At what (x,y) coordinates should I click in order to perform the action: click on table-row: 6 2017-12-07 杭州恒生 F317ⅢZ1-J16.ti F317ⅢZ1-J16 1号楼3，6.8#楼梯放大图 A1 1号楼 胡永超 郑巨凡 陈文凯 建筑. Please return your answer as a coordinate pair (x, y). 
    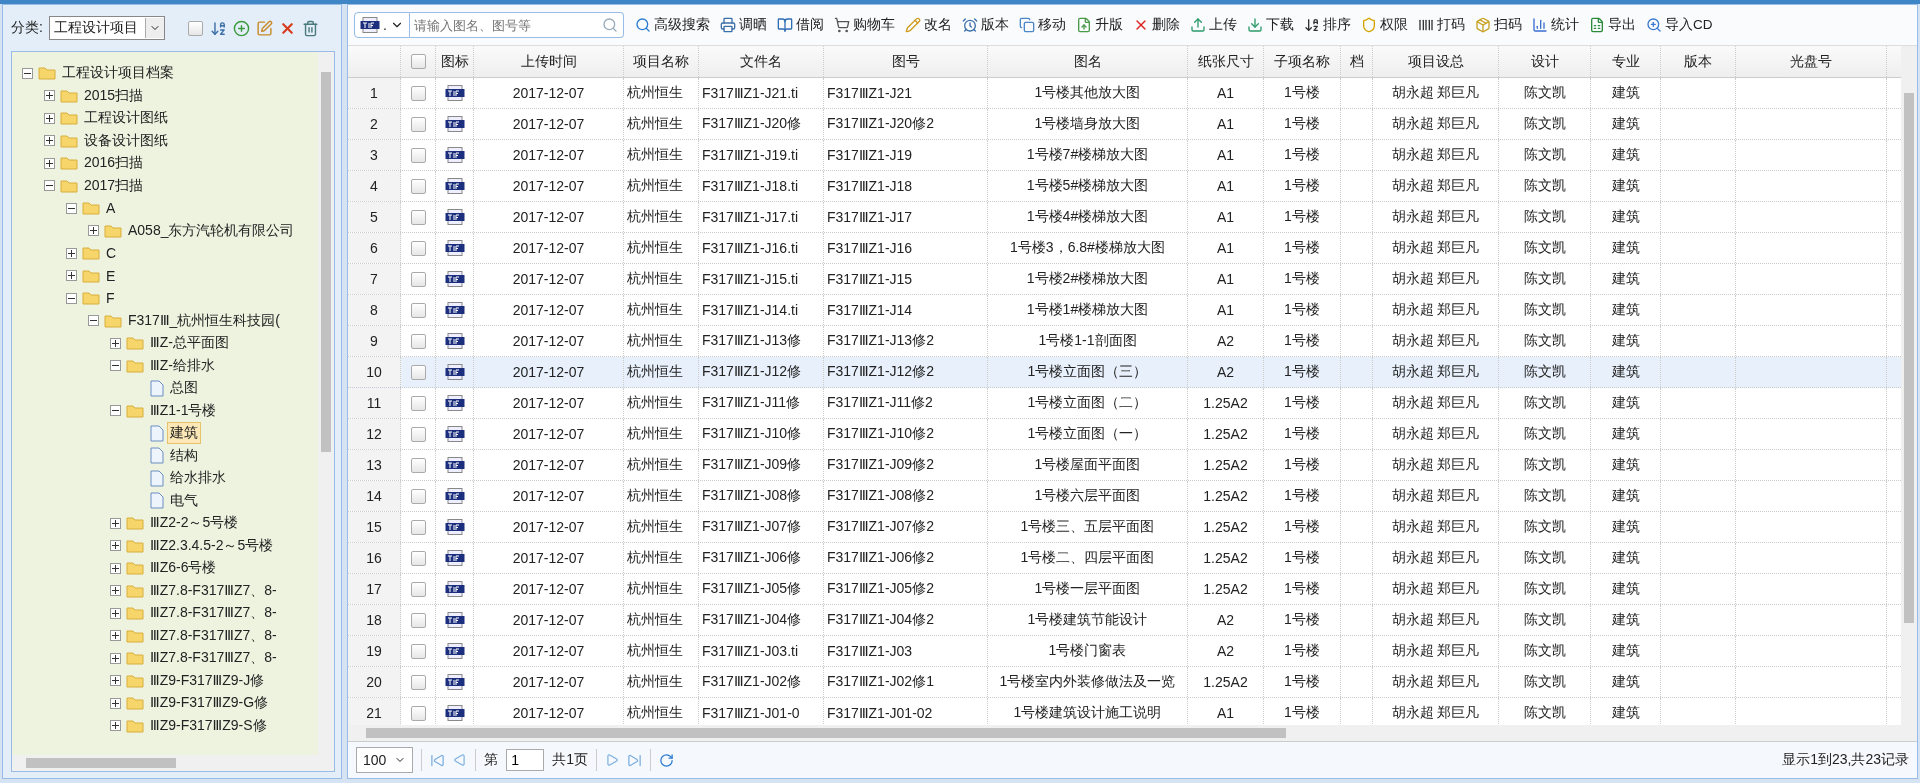
    Looking at the image, I should click on (1124, 248).